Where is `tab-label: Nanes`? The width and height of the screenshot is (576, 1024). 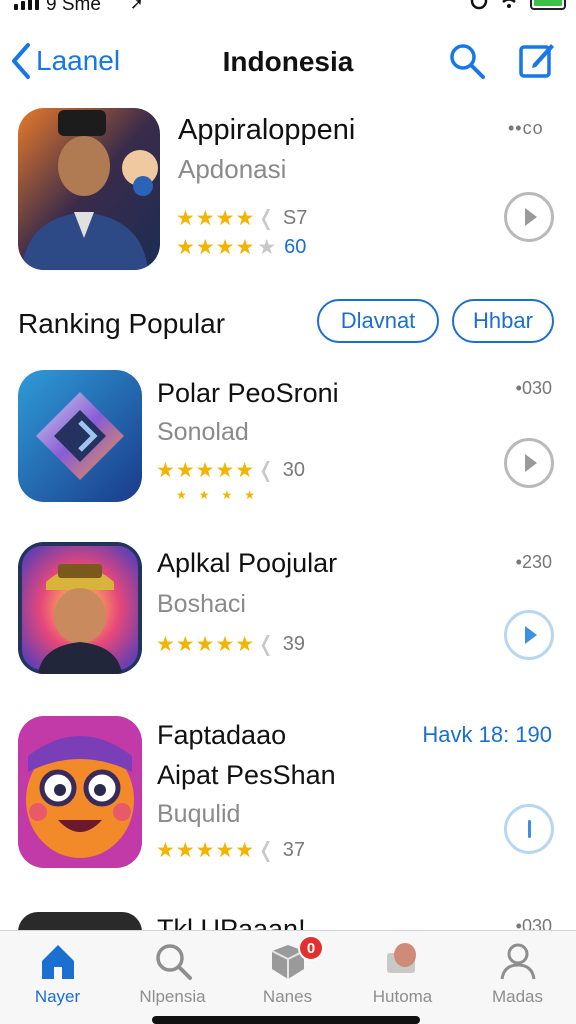
tab-label: Nanes is located at coordinates (287, 996).